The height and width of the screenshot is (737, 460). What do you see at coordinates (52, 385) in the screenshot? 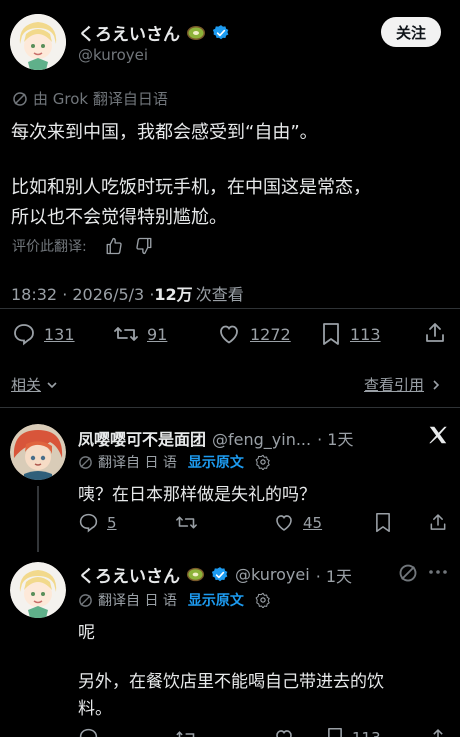
I see `chevron-down-icon` at bounding box center [52, 385].